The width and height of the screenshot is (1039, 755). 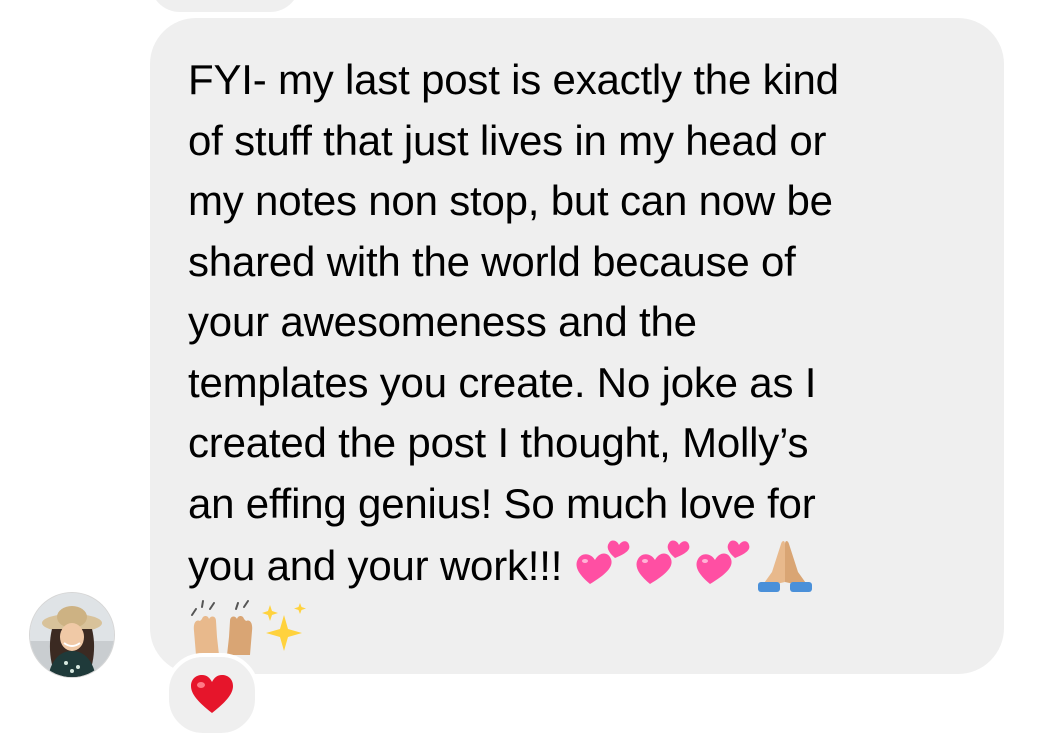 What do you see at coordinates (785, 563) in the screenshot?
I see `folded-hands-icon` at bounding box center [785, 563].